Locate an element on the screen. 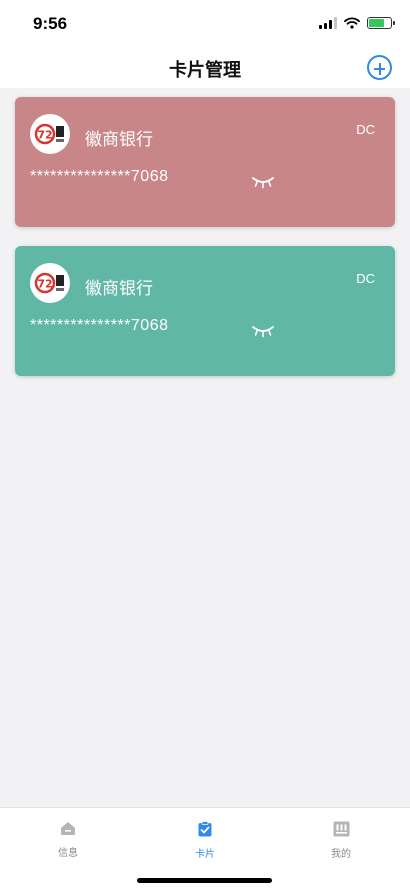 The width and height of the screenshot is (410, 892). cellular-signal-icon is located at coordinates (328, 23).